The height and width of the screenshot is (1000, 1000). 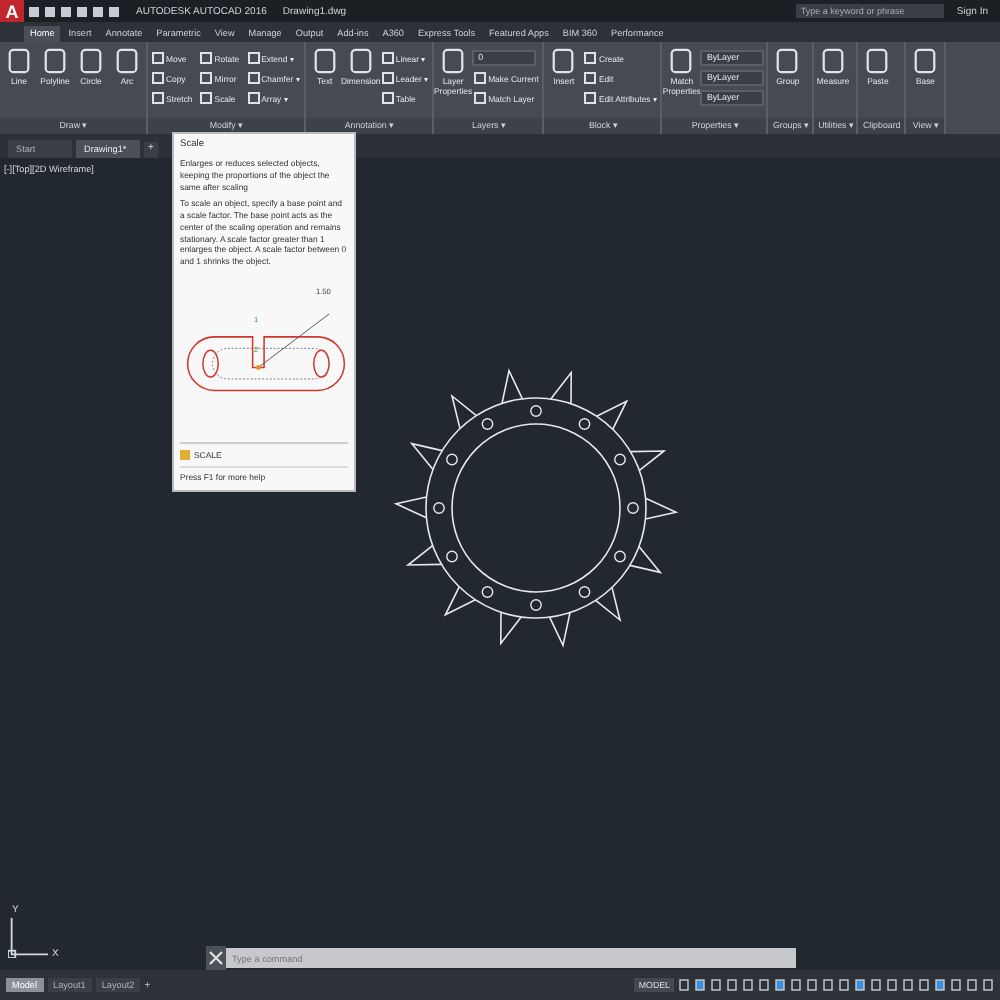 What do you see at coordinates (12, 11) in the screenshot?
I see `app-logo: A` at bounding box center [12, 11].